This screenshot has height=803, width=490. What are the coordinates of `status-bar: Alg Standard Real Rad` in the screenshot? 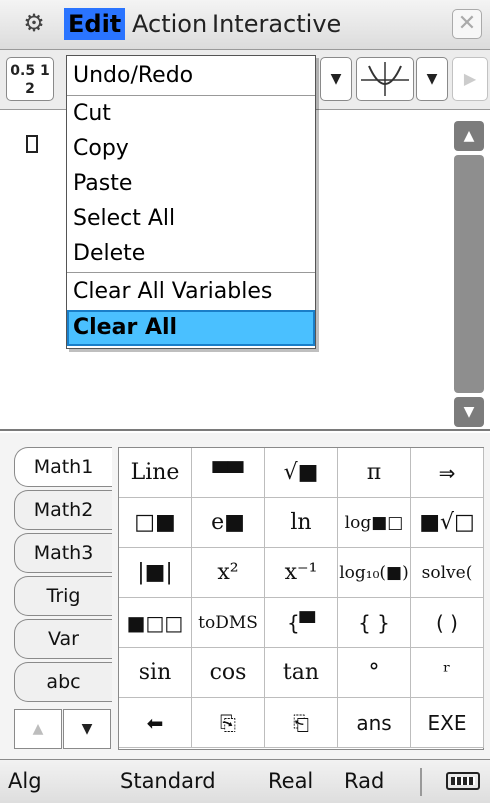 It's located at (245, 781).